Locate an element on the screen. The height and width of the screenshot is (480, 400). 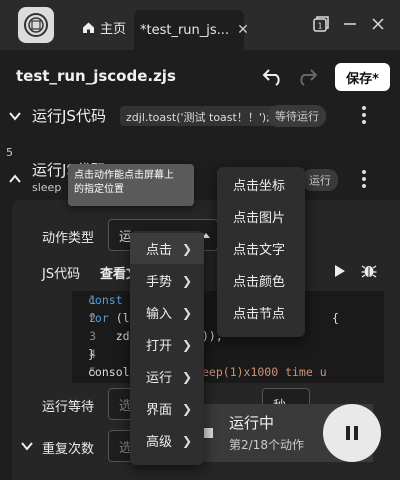
file-name: test_run_jscode.zjs is located at coordinates (96, 76).